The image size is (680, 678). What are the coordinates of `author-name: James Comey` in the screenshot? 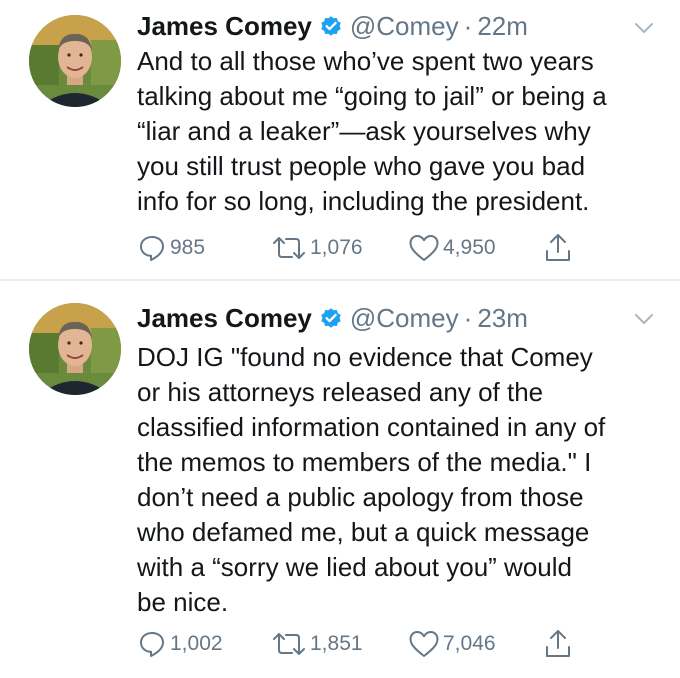 It's located at (224, 318).